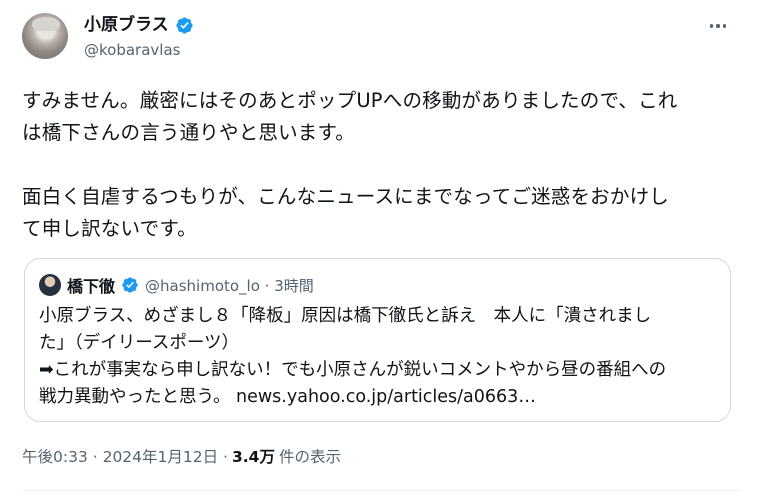  What do you see at coordinates (132, 50) in the screenshot?
I see `author-handle: @kobaravlas` at bounding box center [132, 50].